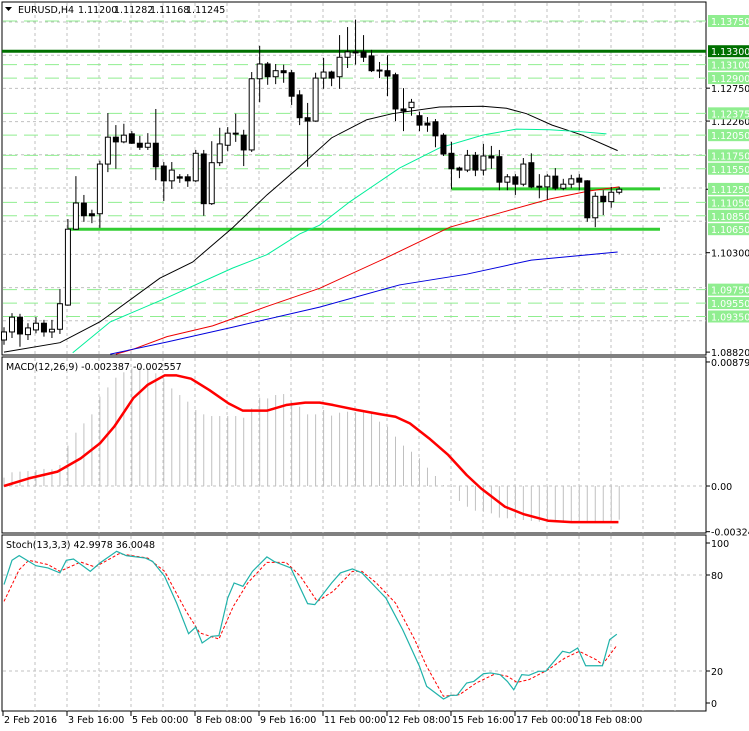  I want to click on time-axis-label: 18 Feb 08:00, so click(611, 720).